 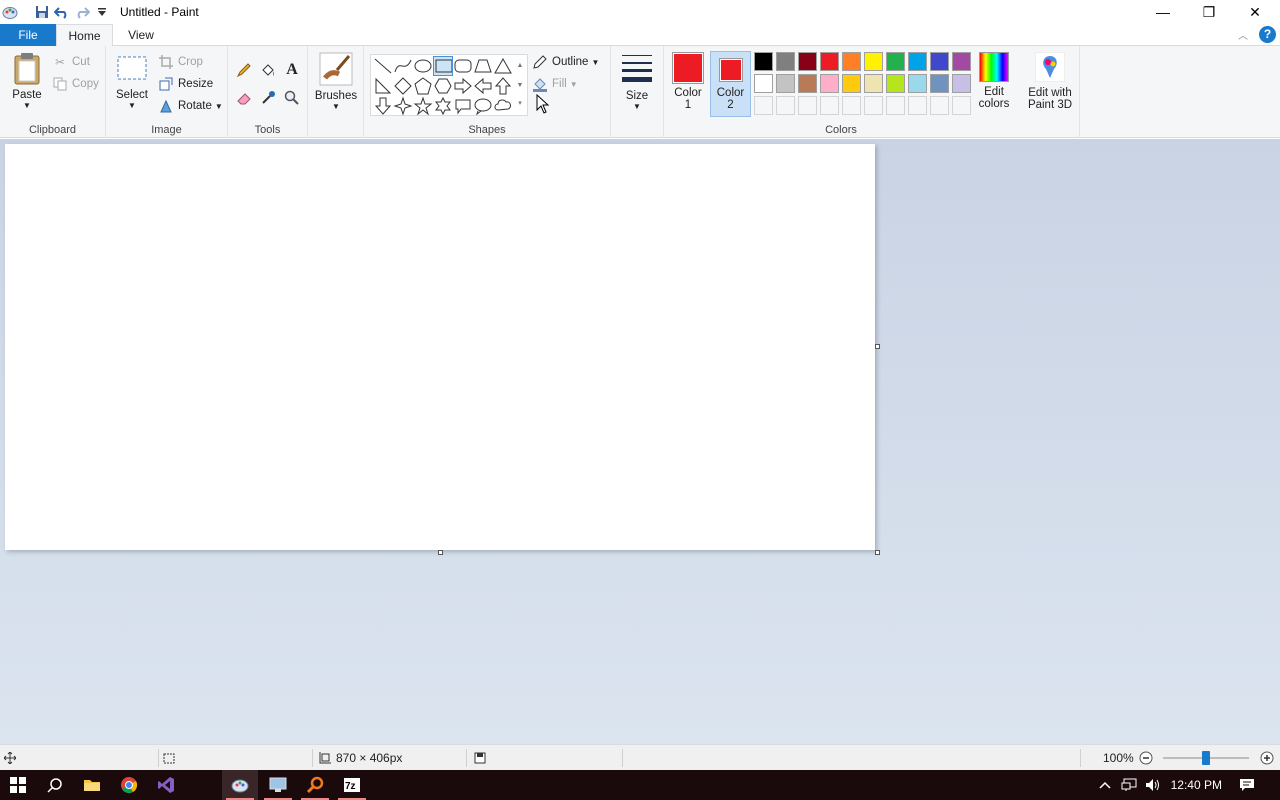 What do you see at coordinates (483, 86) in the screenshot?
I see `left-arrow-shape-icon` at bounding box center [483, 86].